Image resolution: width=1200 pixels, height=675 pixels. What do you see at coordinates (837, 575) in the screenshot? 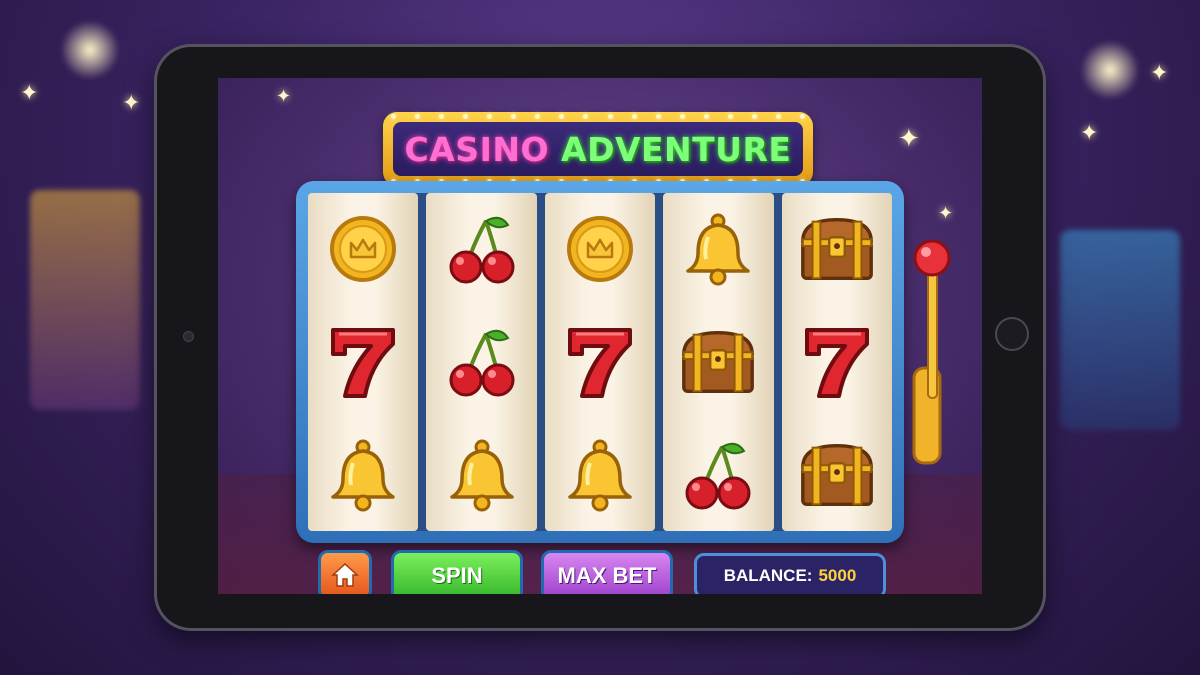
I see `balance-value: 5000` at bounding box center [837, 575].